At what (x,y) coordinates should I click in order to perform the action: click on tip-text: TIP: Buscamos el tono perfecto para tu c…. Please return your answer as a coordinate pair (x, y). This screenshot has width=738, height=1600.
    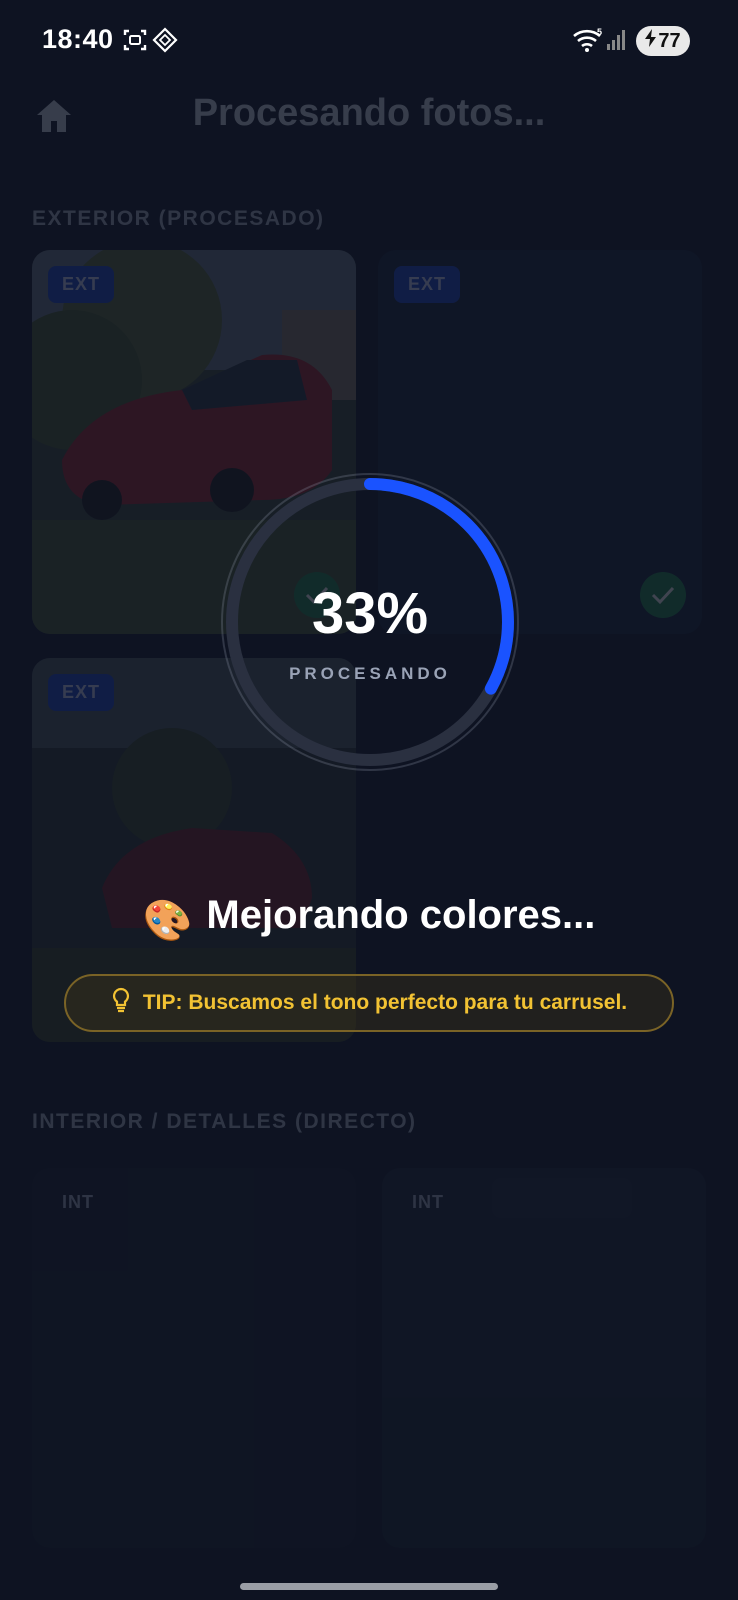
    Looking at the image, I should click on (385, 1002).